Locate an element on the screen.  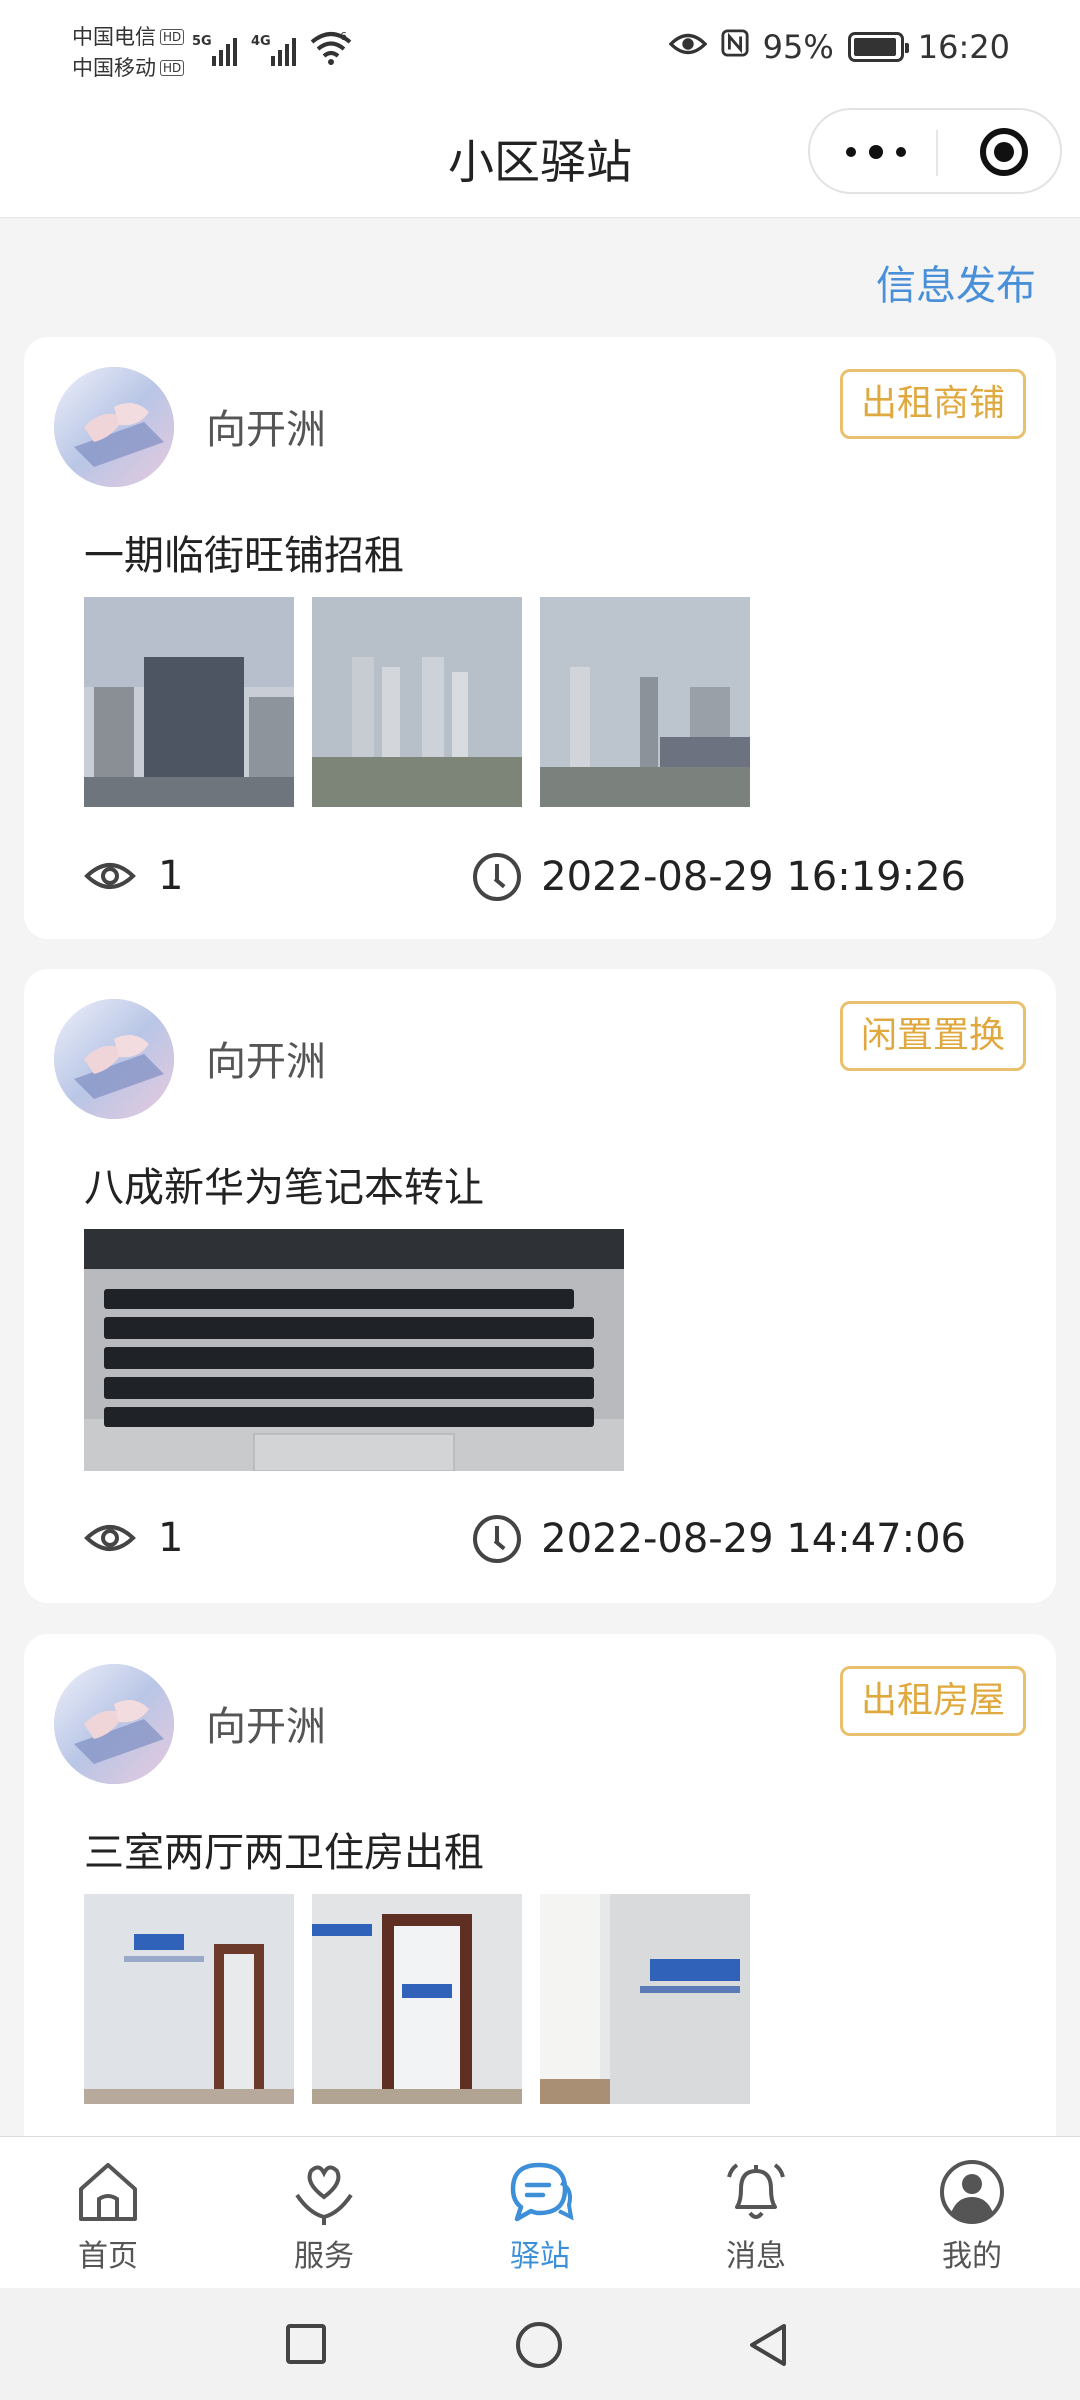
carrier-info: 中国电信 HD 中国移动 HD is located at coordinates (128, 53).